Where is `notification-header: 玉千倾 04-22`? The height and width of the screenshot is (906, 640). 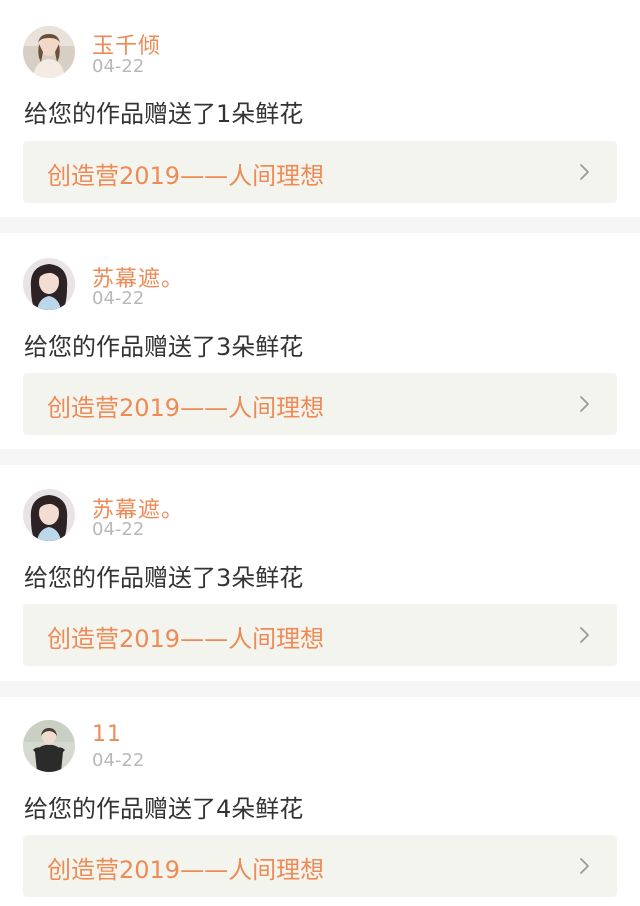 notification-header: 玉千倾 04-22 is located at coordinates (320, 45).